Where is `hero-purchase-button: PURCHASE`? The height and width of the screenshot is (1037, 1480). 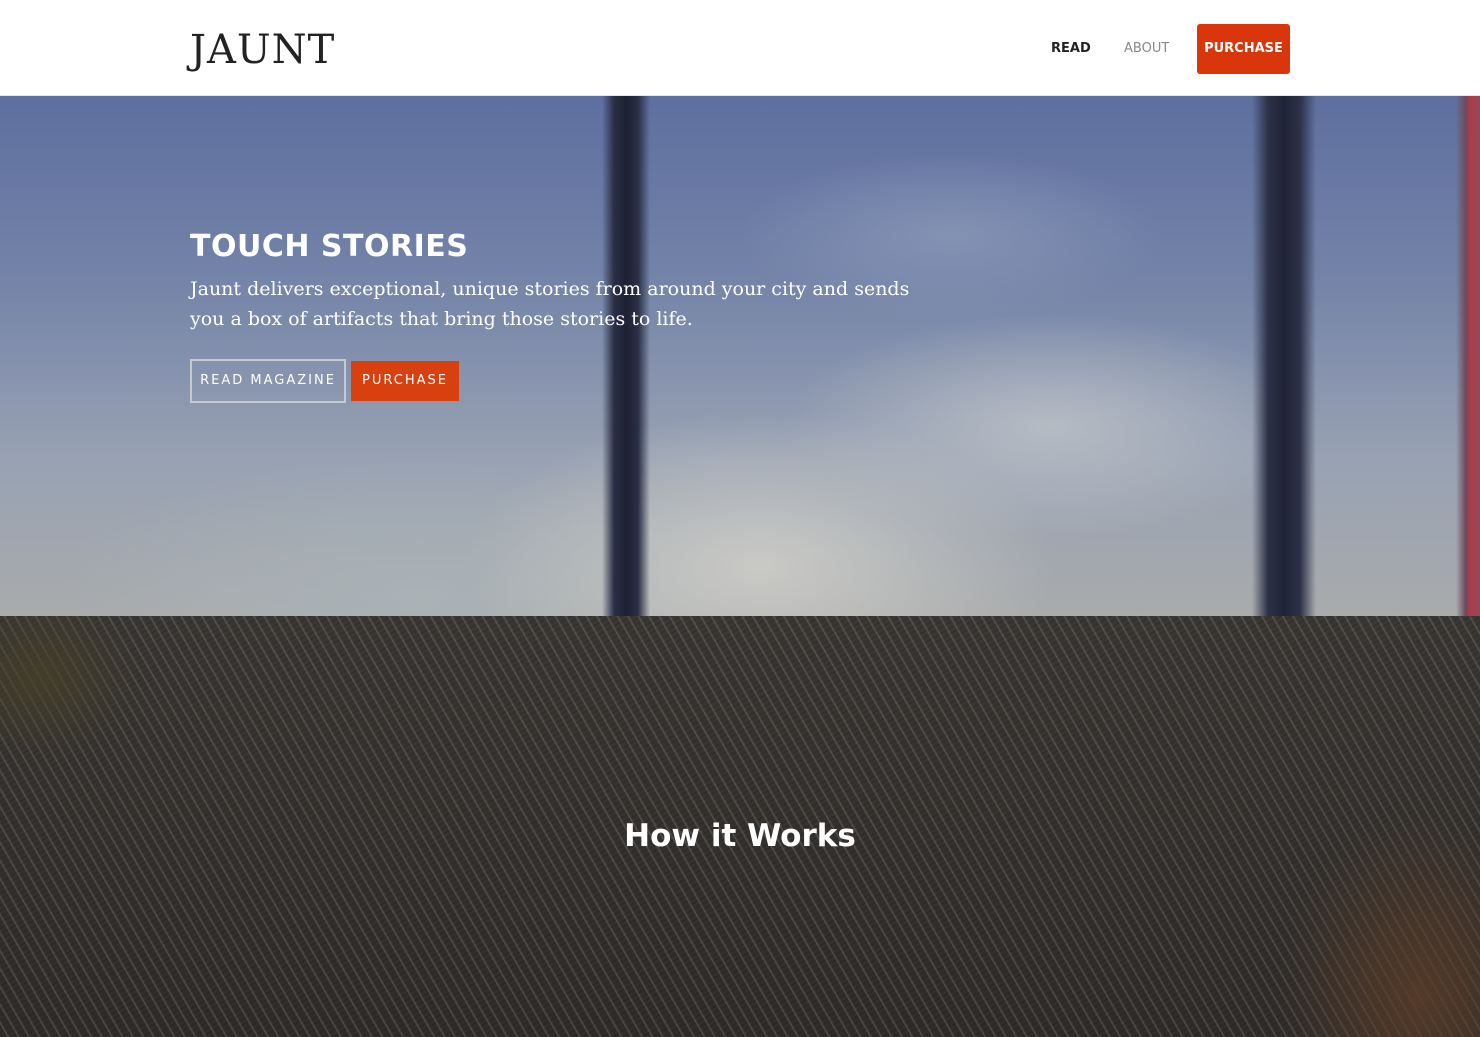 hero-purchase-button: PURCHASE is located at coordinates (405, 381).